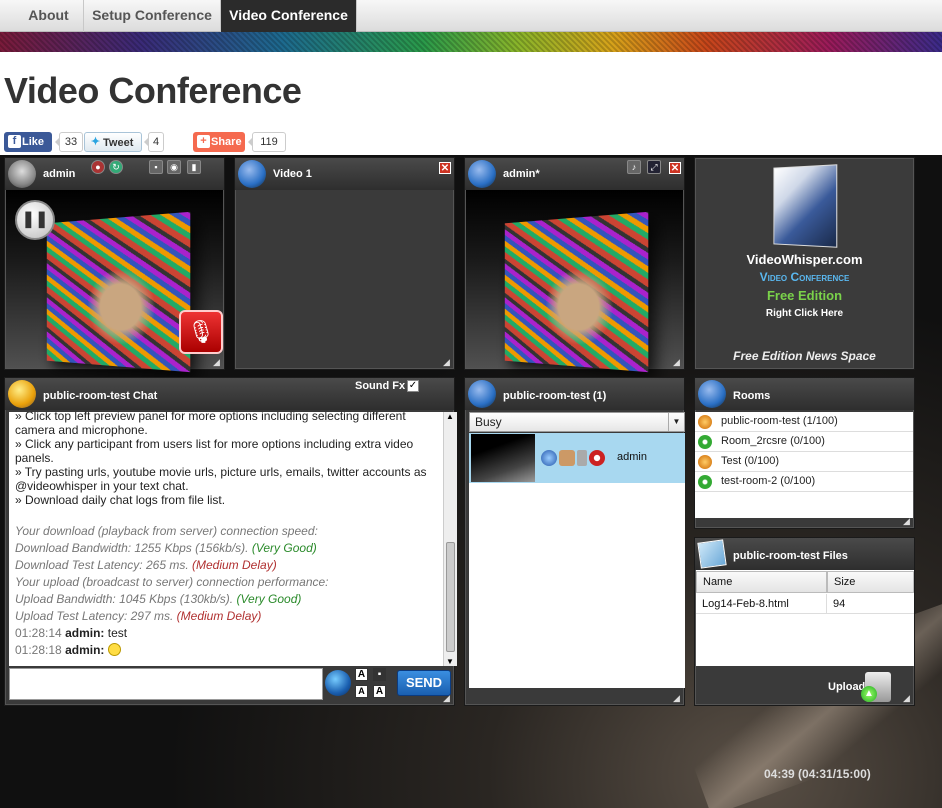 This screenshot has height=808, width=942. What do you see at coordinates (450, 597) in the screenshot?
I see `scroll-thumb` at bounding box center [450, 597].